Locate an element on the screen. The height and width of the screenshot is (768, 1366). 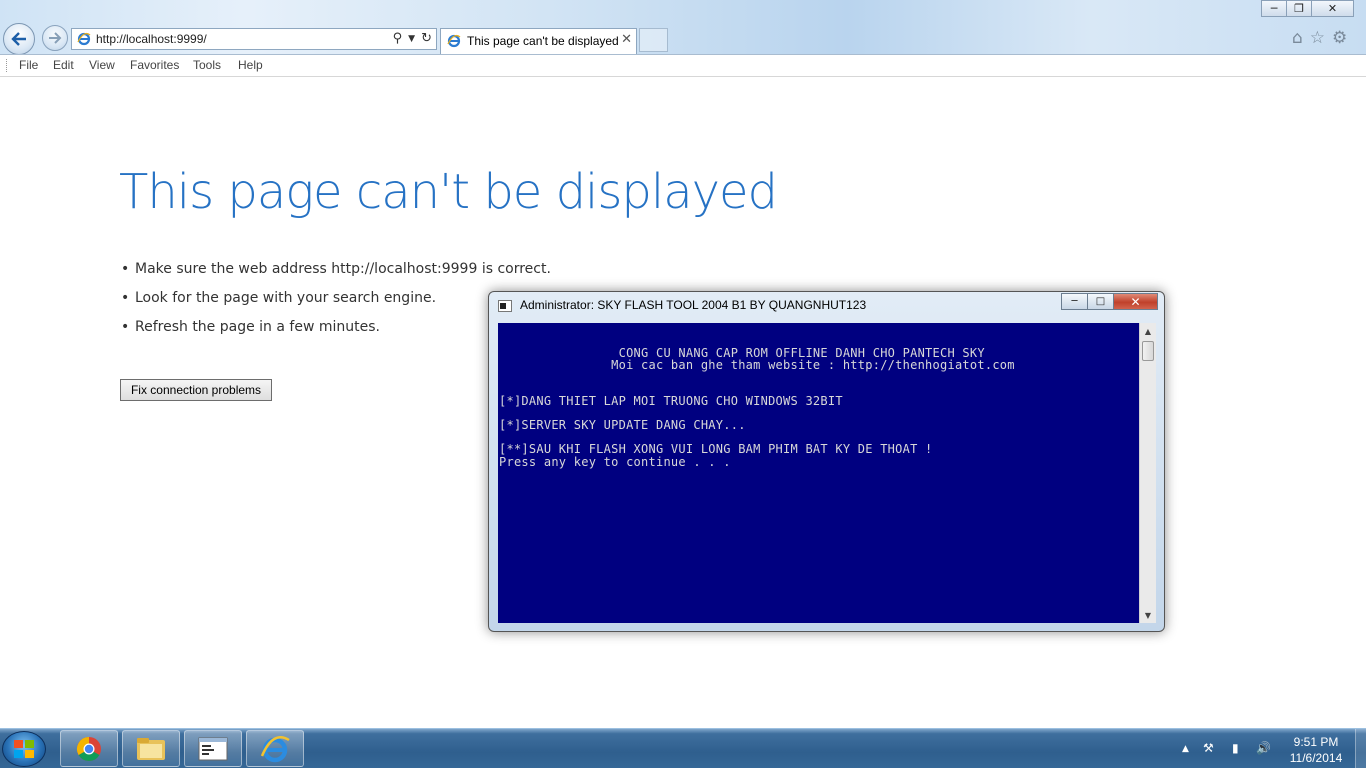
clock-time: 9:51 PM is located at coordinates (1316, 742).